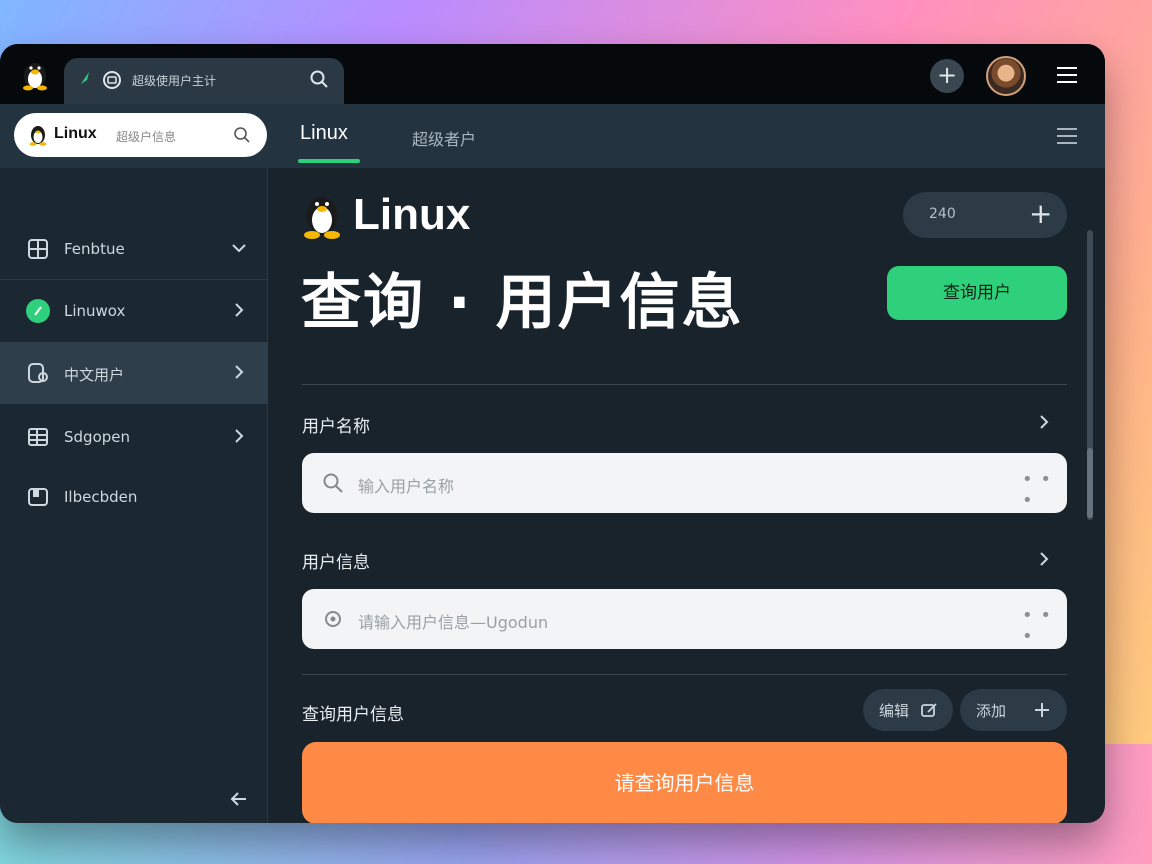 The height and width of the screenshot is (864, 1152). Describe the element at coordinates (552, 136) in the screenshot. I see `nav-bar: Linux 超级户信息 Linux 超级者户` at that location.